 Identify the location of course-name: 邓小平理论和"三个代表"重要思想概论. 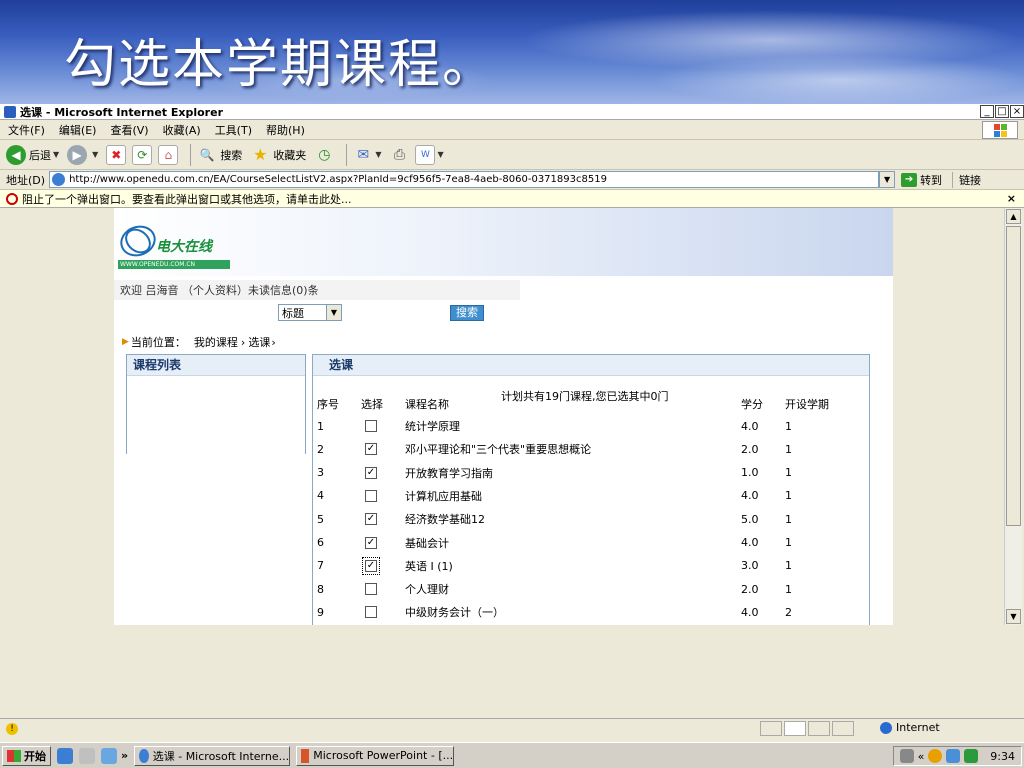
(498, 450).